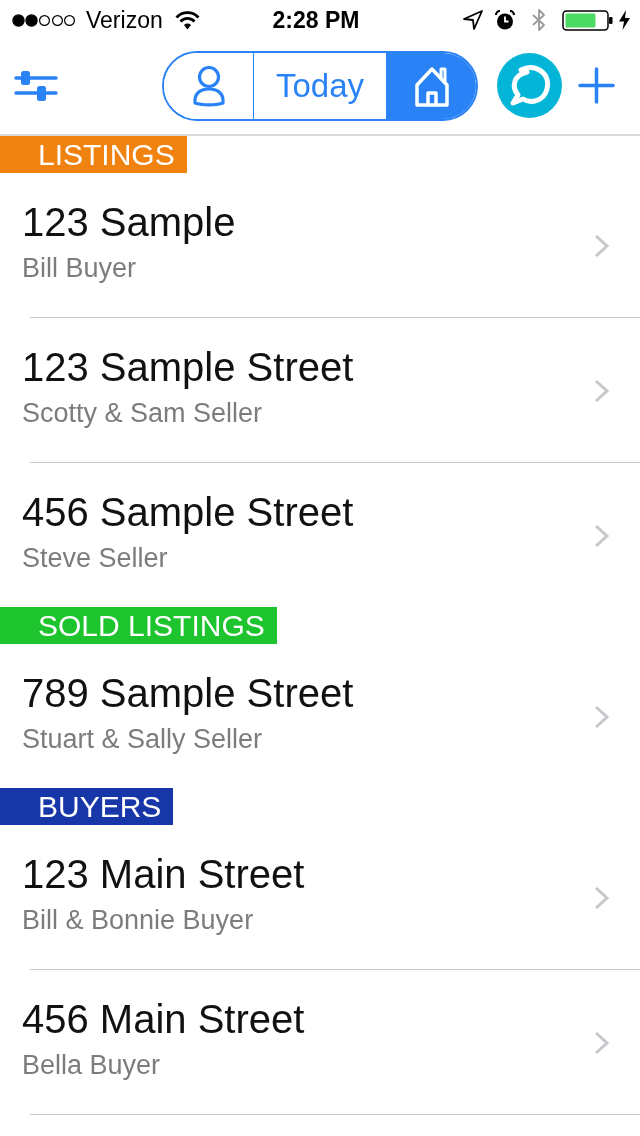 The width and height of the screenshot is (640, 1136). I want to click on carrier-name: Verizon, so click(124, 20).